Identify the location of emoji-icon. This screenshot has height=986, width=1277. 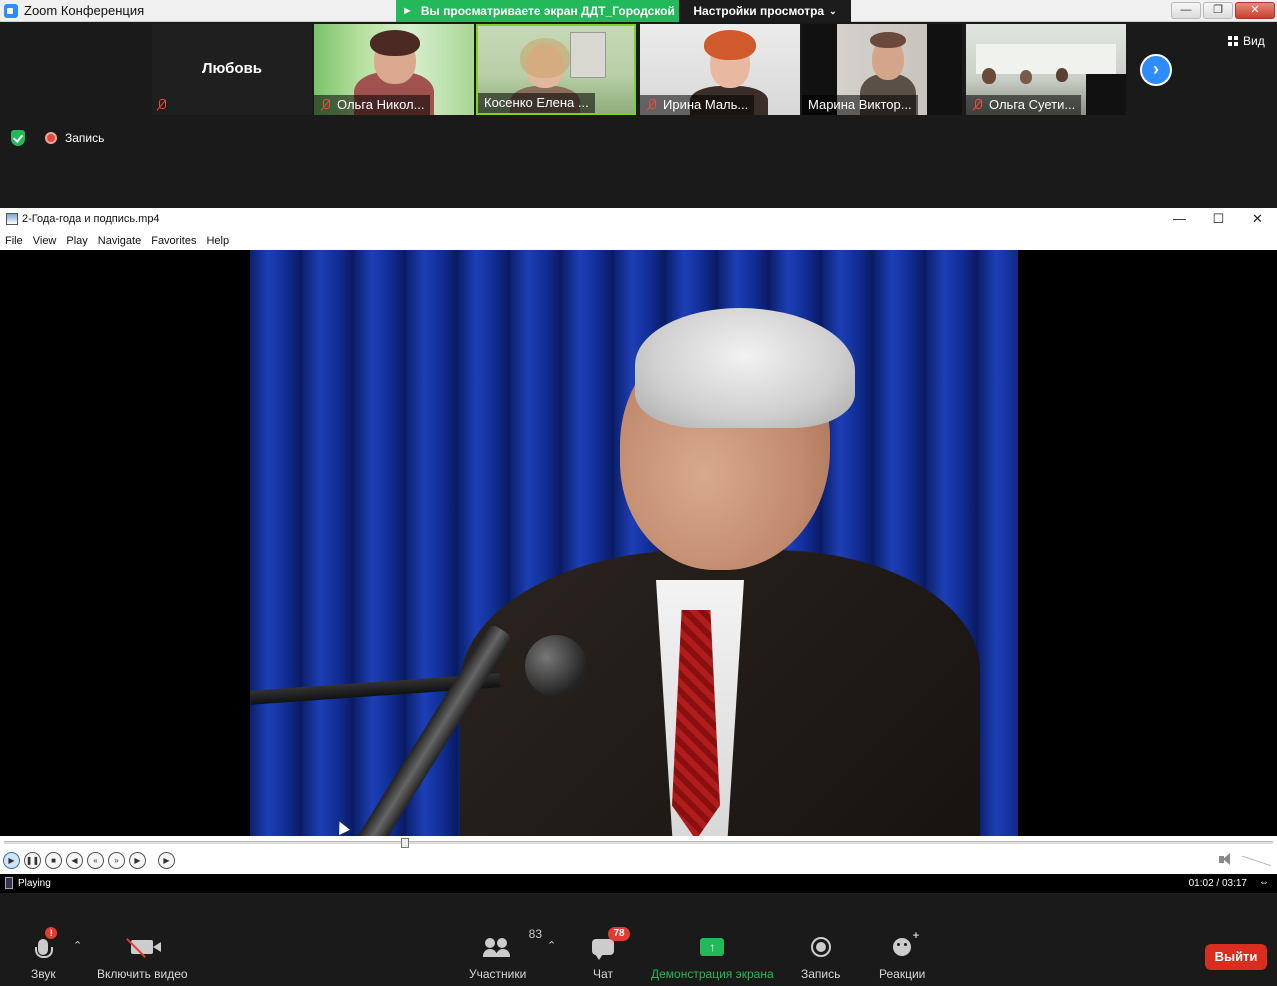
(906, 943).